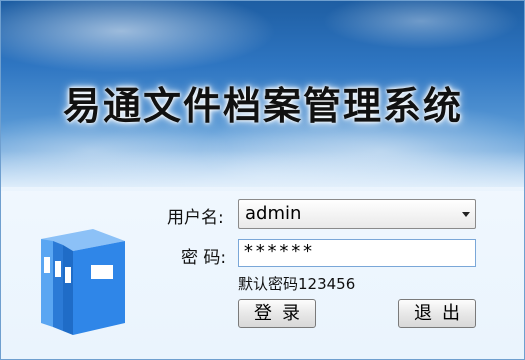 This screenshot has height=360, width=525. I want to click on banner-fade, so click(262, 171).